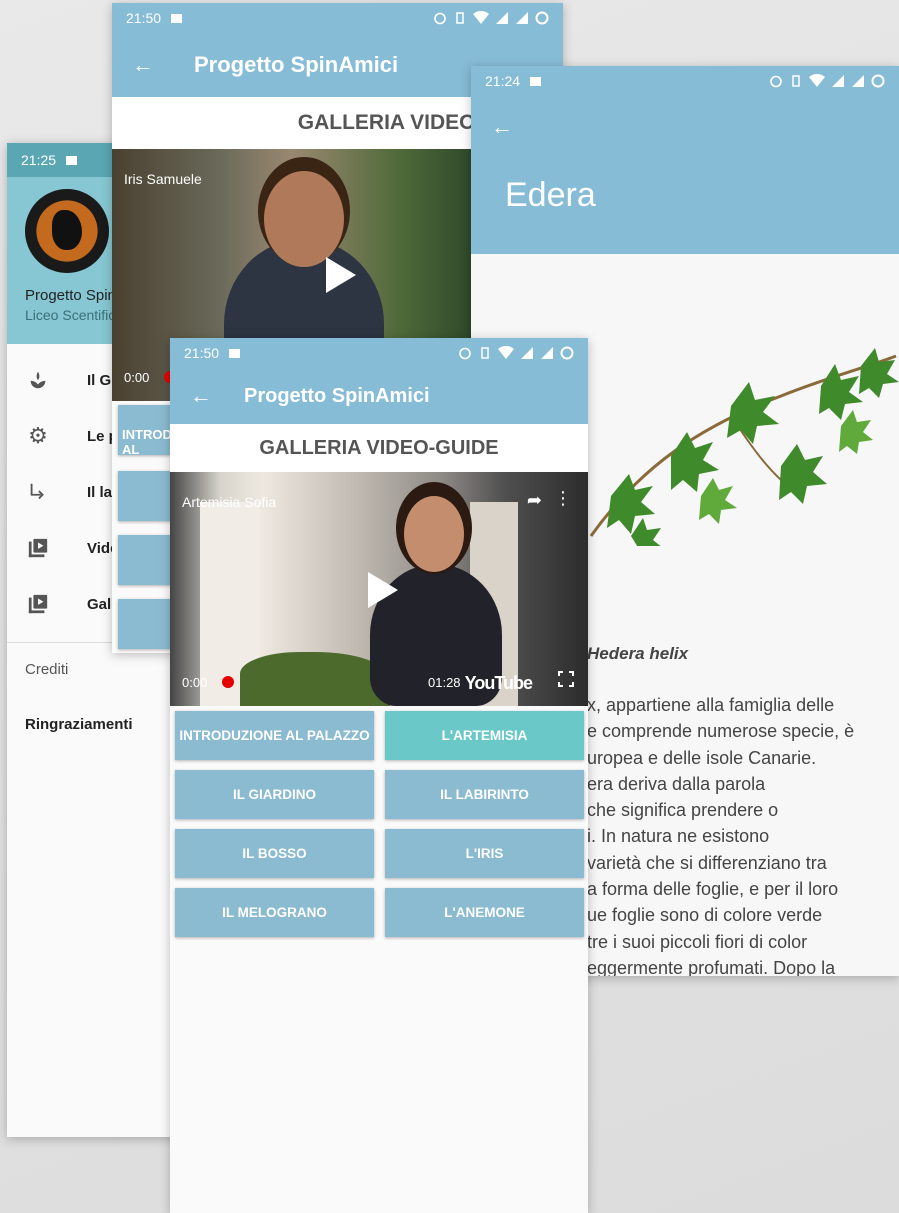 The image size is (899, 1213). I want to click on video-names: Iris Samuele, so click(163, 179).